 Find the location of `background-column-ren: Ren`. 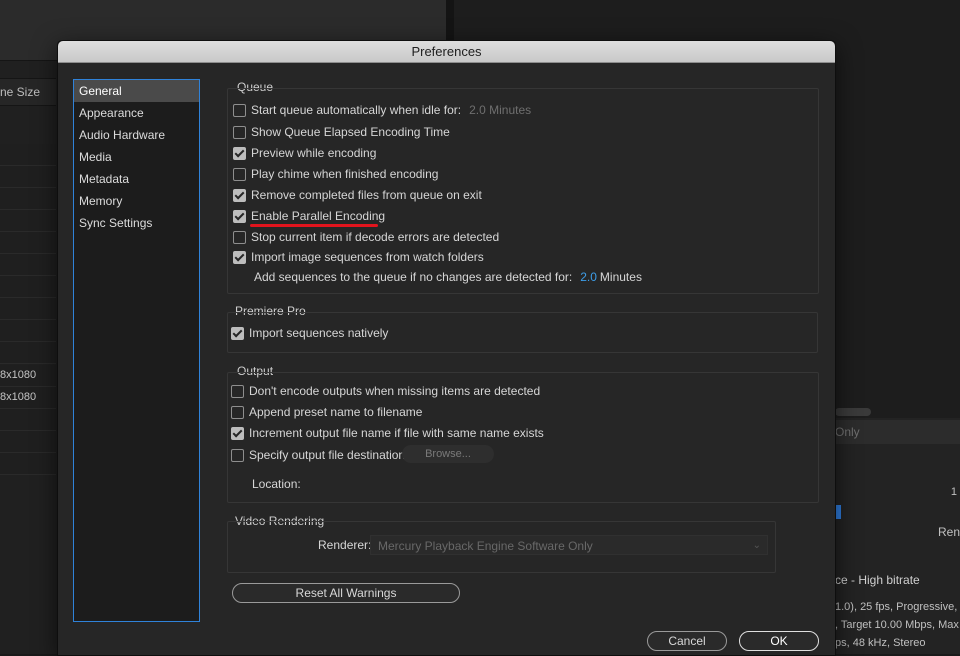

background-column-ren: Ren is located at coordinates (948, 532).